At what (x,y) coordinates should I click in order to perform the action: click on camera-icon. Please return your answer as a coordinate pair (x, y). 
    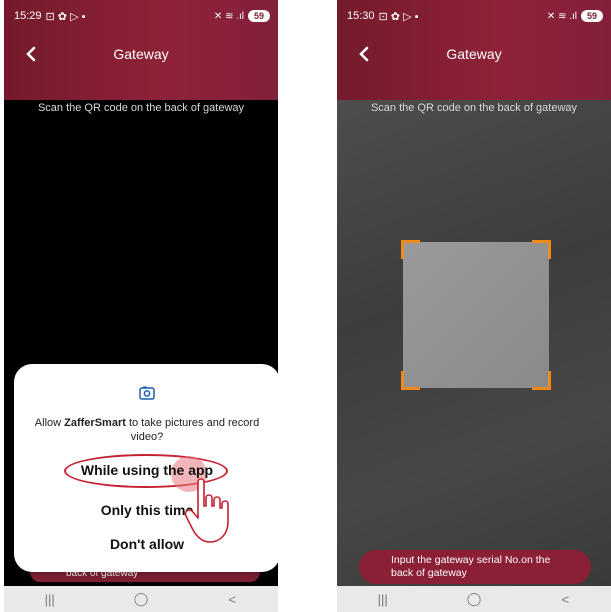
    Looking at the image, I should click on (147, 393).